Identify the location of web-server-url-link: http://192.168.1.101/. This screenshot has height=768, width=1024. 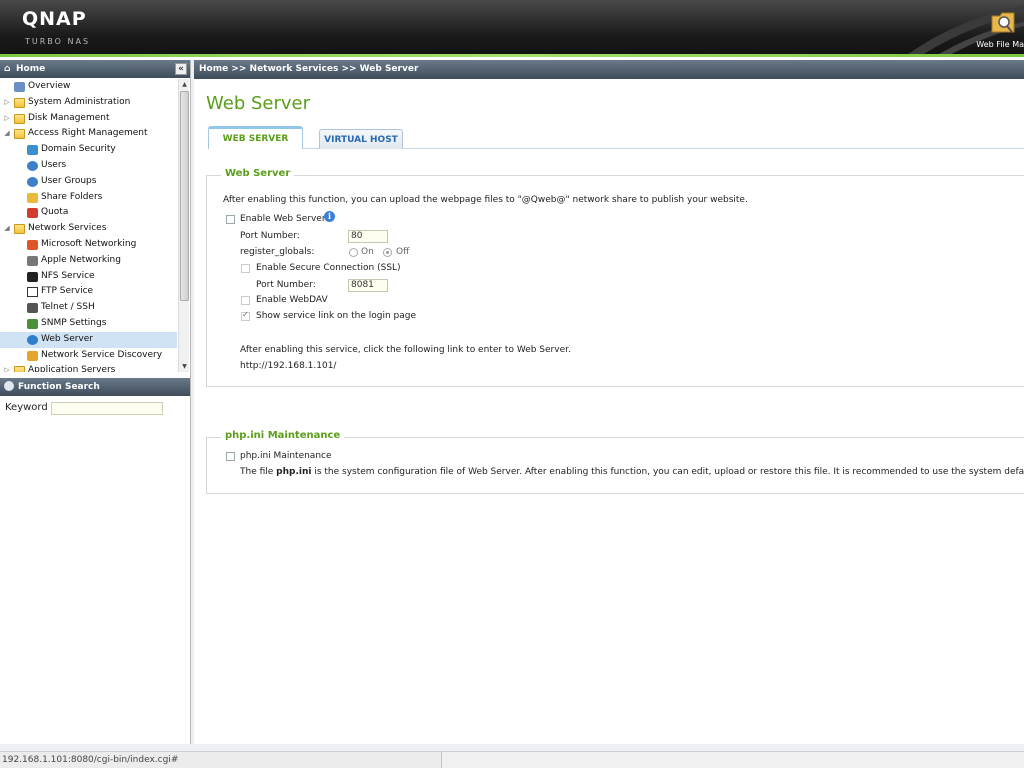
(288, 366).